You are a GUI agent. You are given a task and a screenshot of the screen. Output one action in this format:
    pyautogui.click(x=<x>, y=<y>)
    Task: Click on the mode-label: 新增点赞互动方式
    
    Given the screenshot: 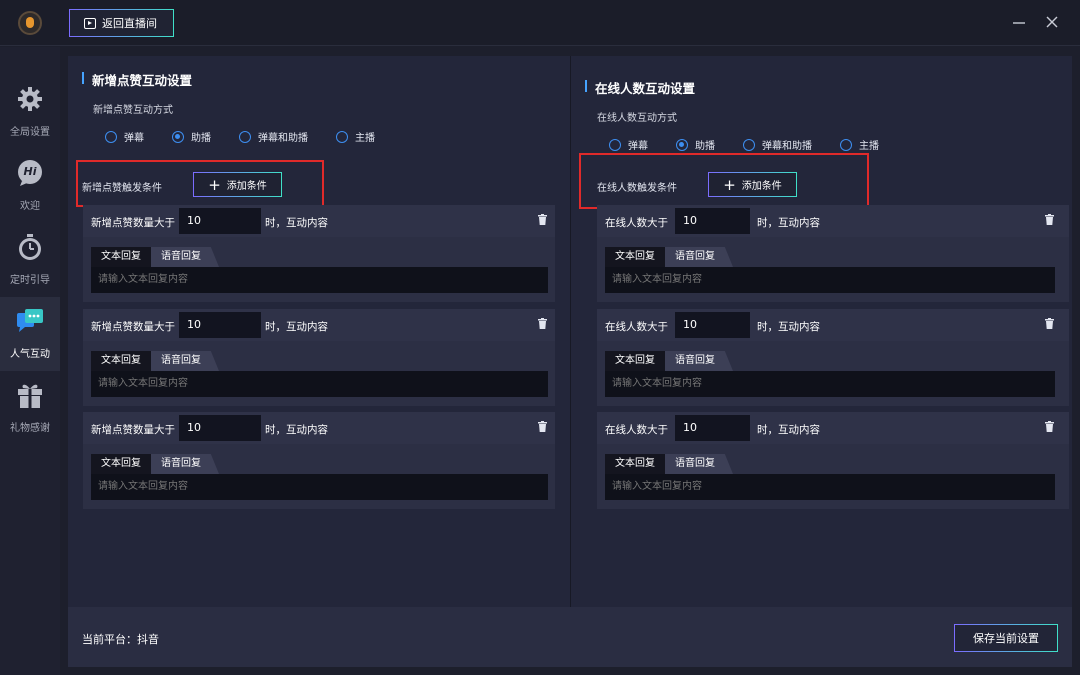 What is the action you would take?
    pyautogui.click(x=133, y=110)
    